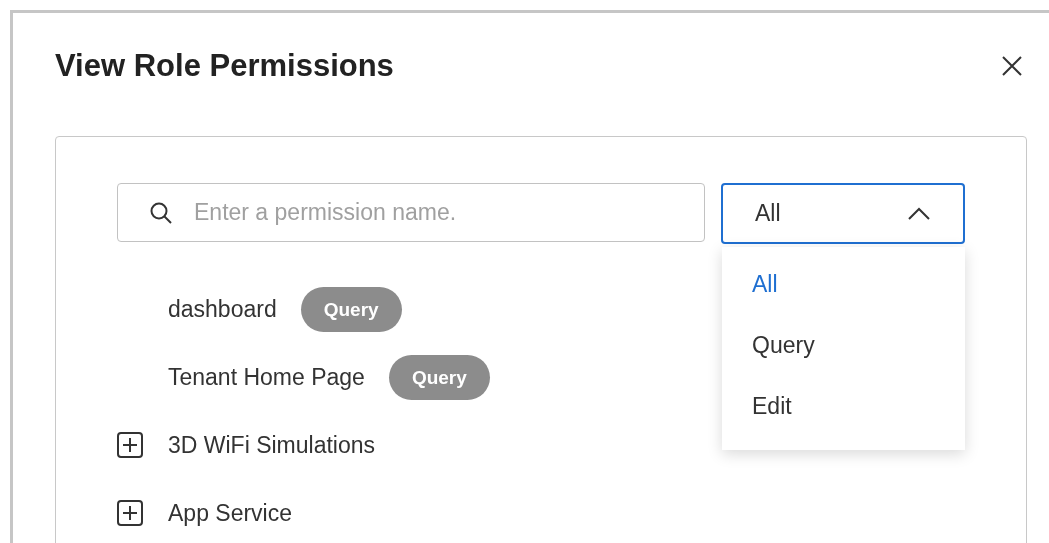  Describe the element at coordinates (230, 513) in the screenshot. I see `tree-item: App Service` at that location.